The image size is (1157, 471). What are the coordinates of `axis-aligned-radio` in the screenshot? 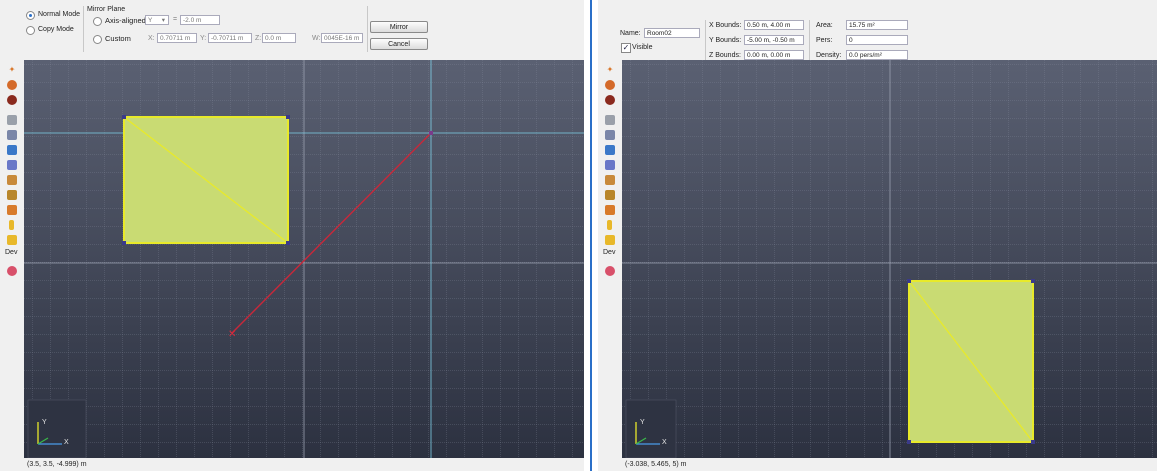 It's located at (97, 21).